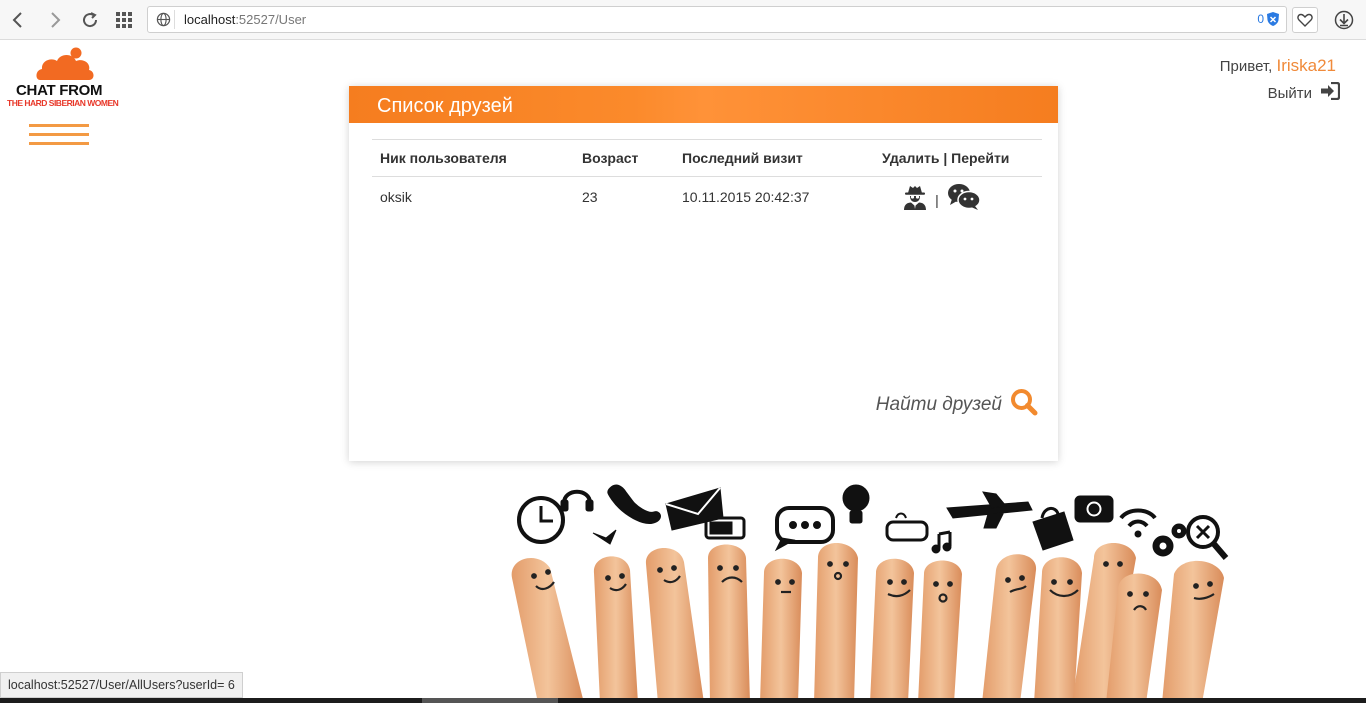  What do you see at coordinates (1305, 20) in the screenshot?
I see `heart-icon` at bounding box center [1305, 20].